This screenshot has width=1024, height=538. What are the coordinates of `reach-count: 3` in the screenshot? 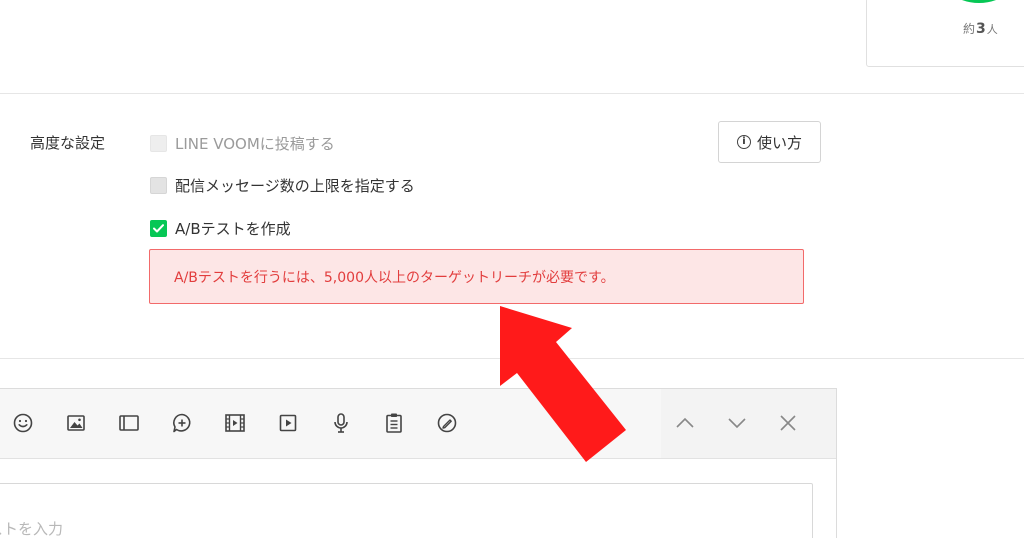 It's located at (981, 29).